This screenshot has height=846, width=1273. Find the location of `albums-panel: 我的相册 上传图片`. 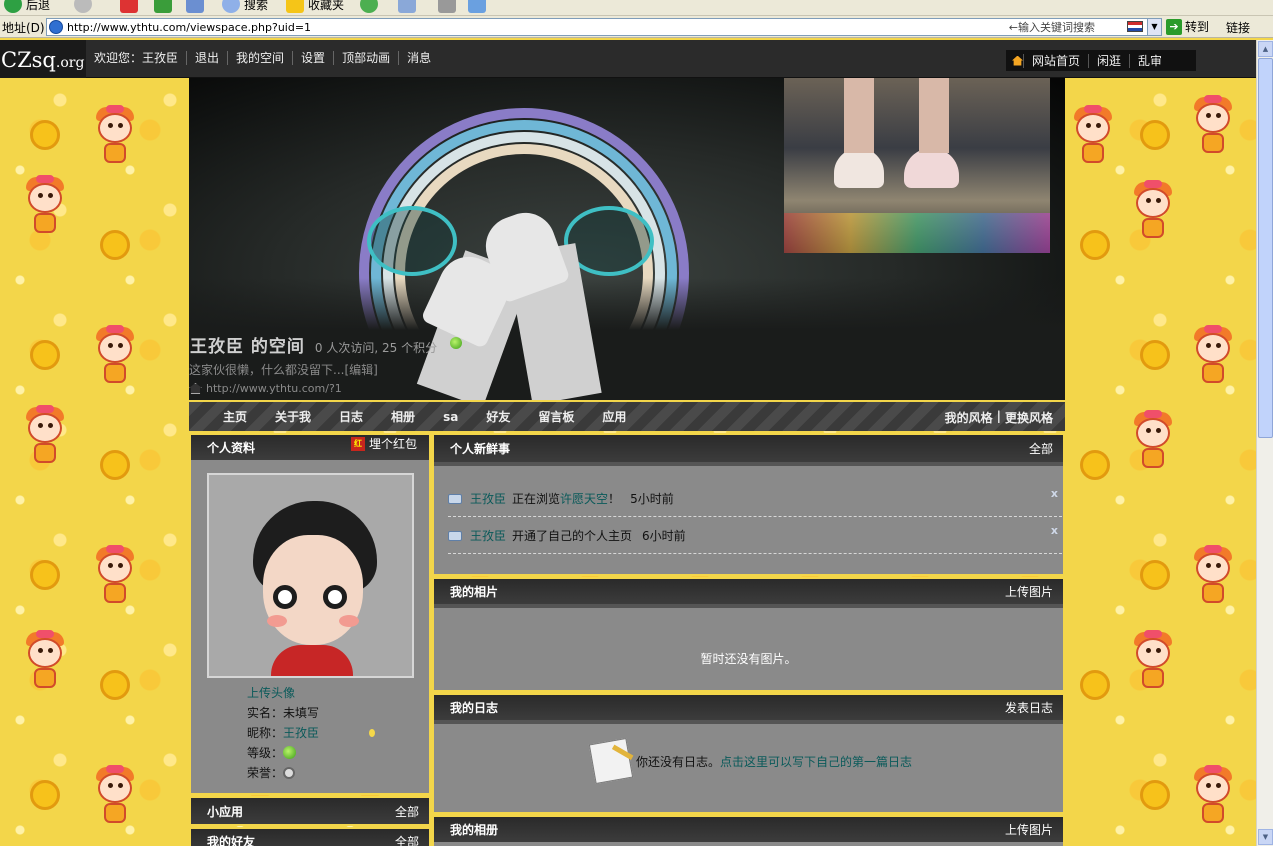

albums-panel: 我的相册 上传图片 is located at coordinates (748, 830).